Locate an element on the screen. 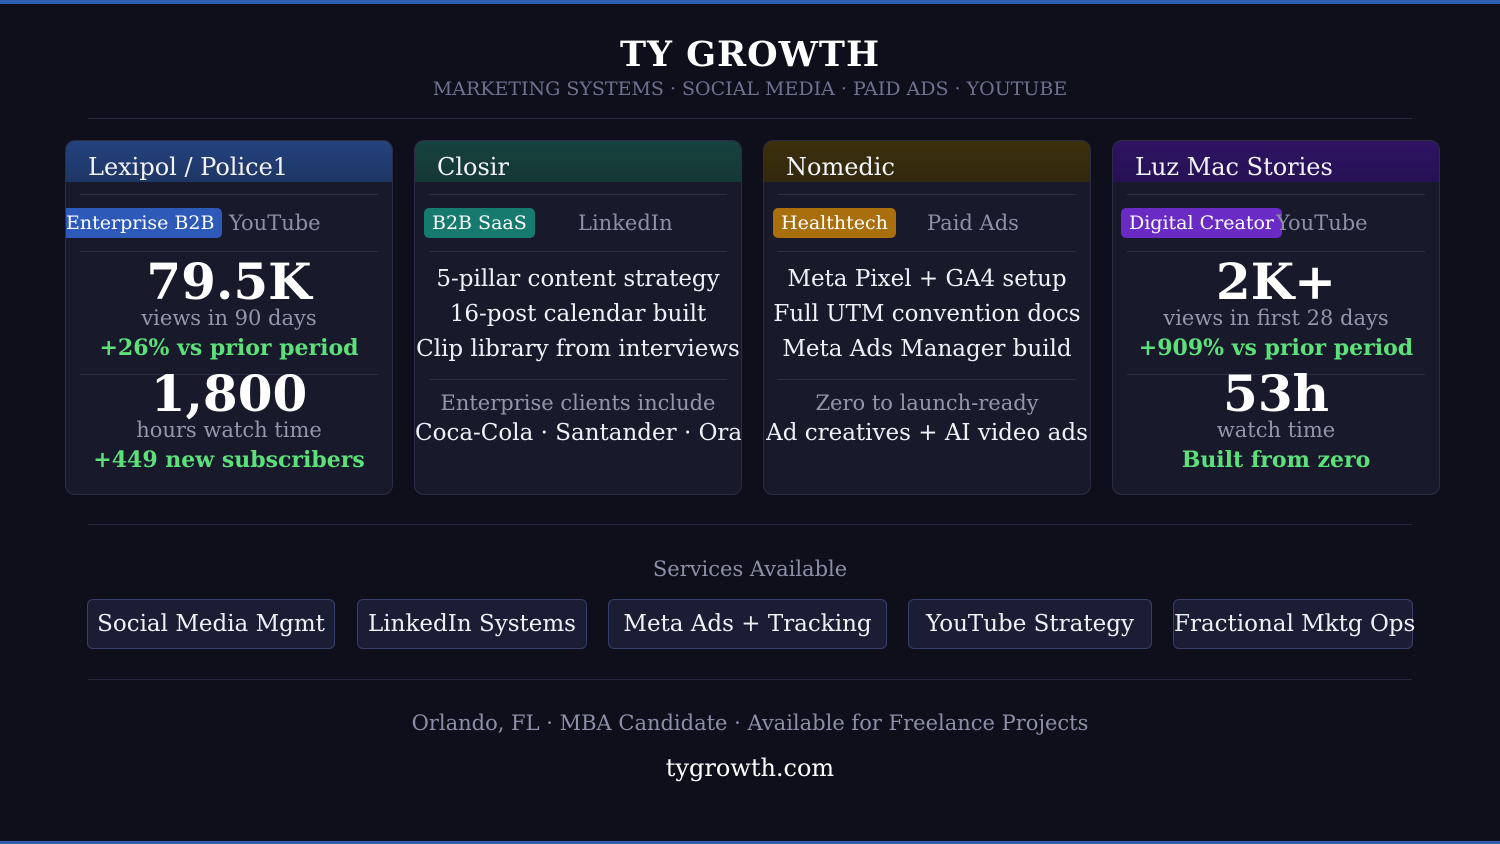  service-youtube-strategy: YouTube Strategy is located at coordinates (1030, 624).